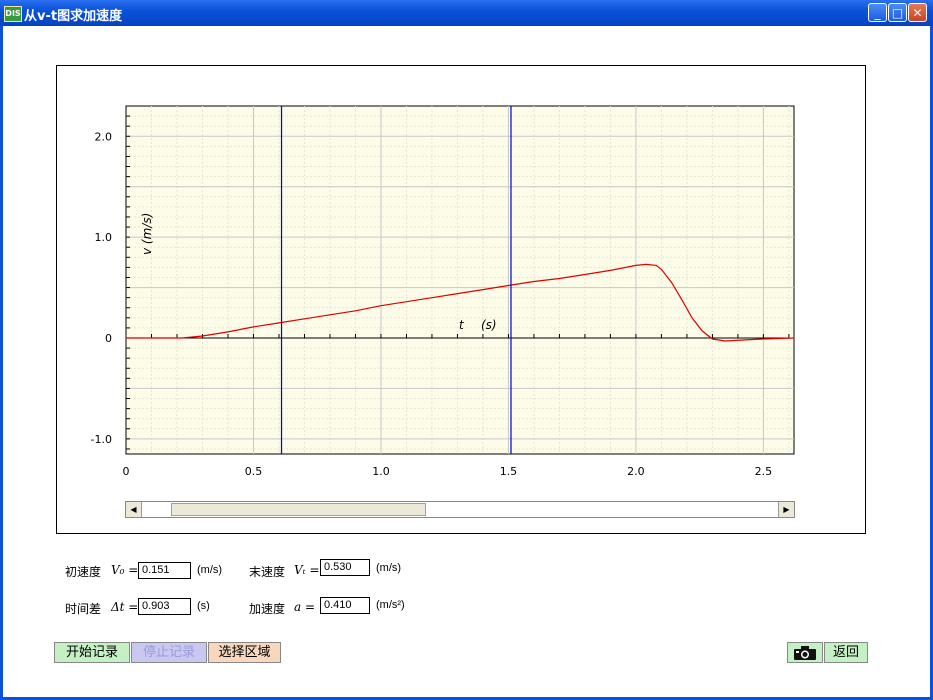  I want to click on dt-label: 时间差, so click(83, 609).